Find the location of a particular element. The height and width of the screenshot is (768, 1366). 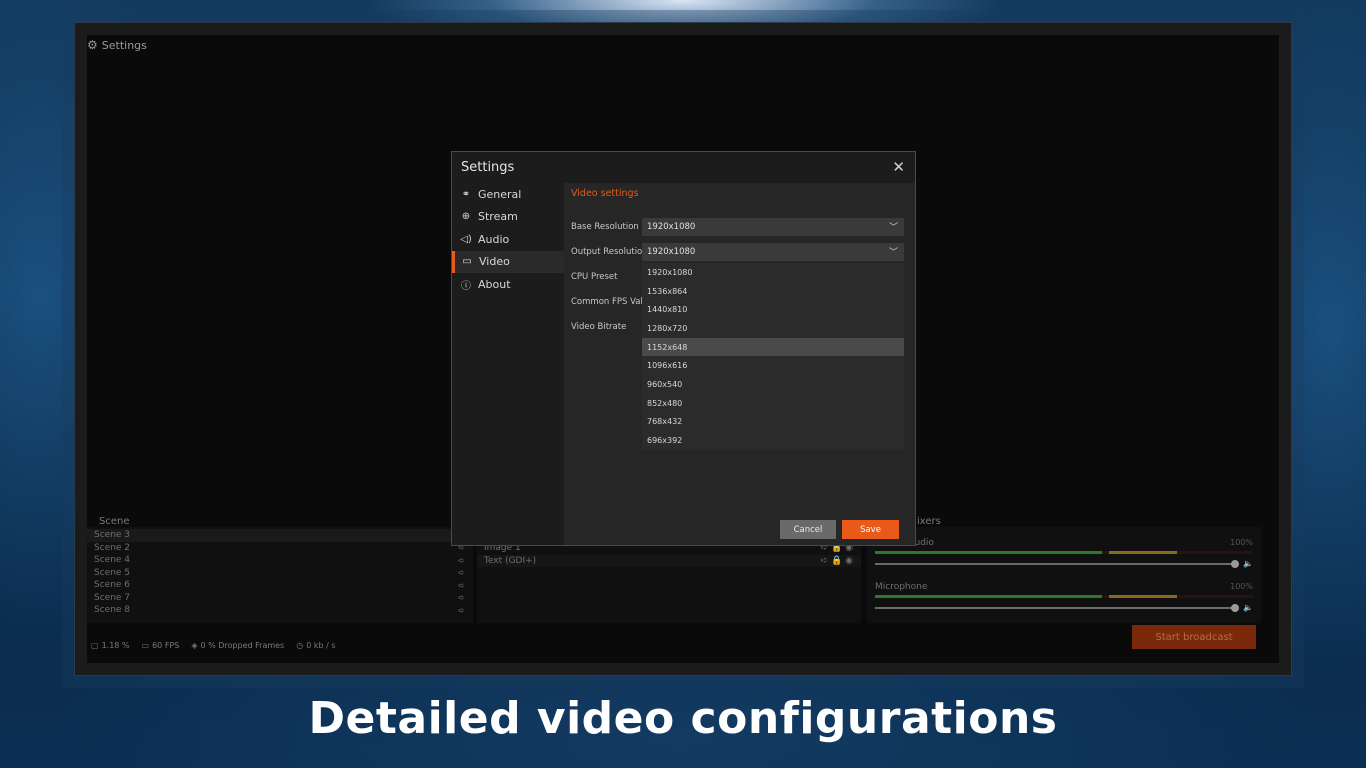

nav-item-video: ▭ Video is located at coordinates (508, 261).